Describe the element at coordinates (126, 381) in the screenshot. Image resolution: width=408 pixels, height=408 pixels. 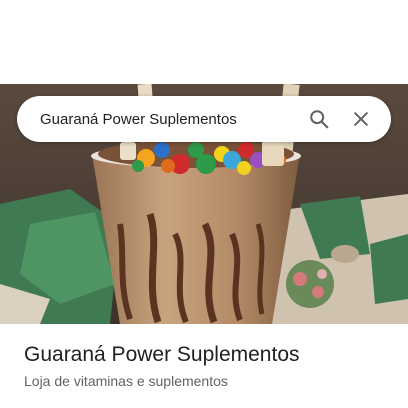
I see `place-category: Loja de vitaminas e suplementos` at that location.